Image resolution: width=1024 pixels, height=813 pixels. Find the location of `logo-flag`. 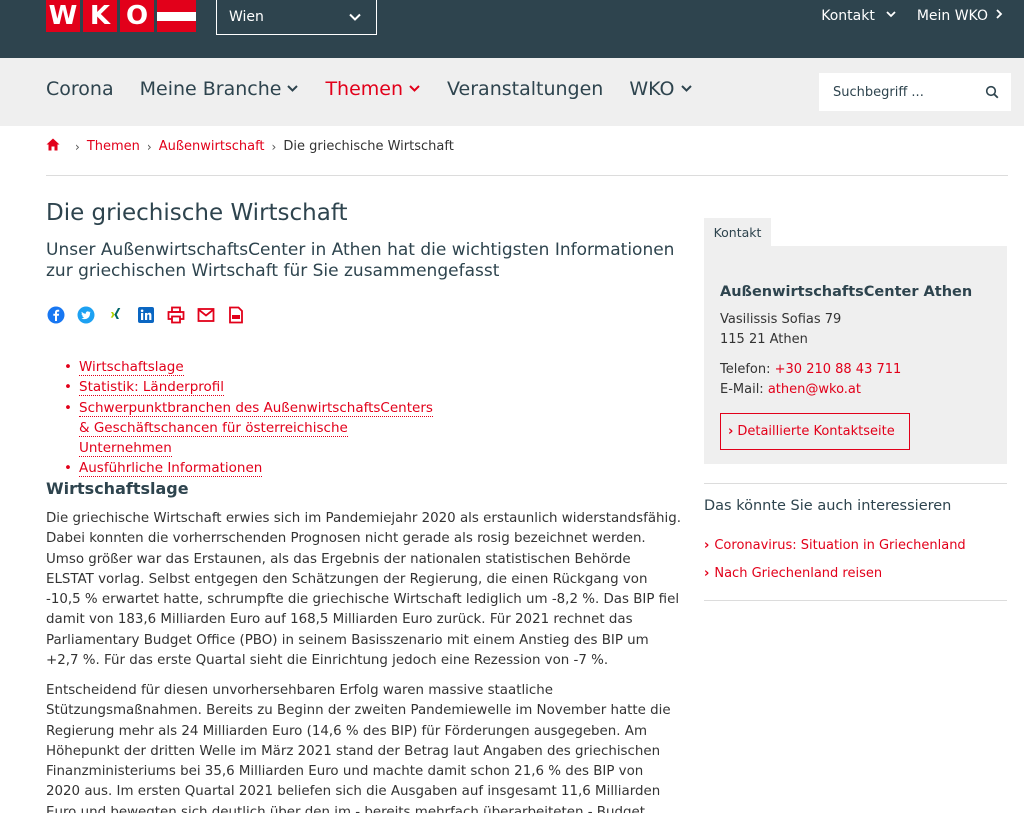

logo-flag is located at coordinates (176, 16).